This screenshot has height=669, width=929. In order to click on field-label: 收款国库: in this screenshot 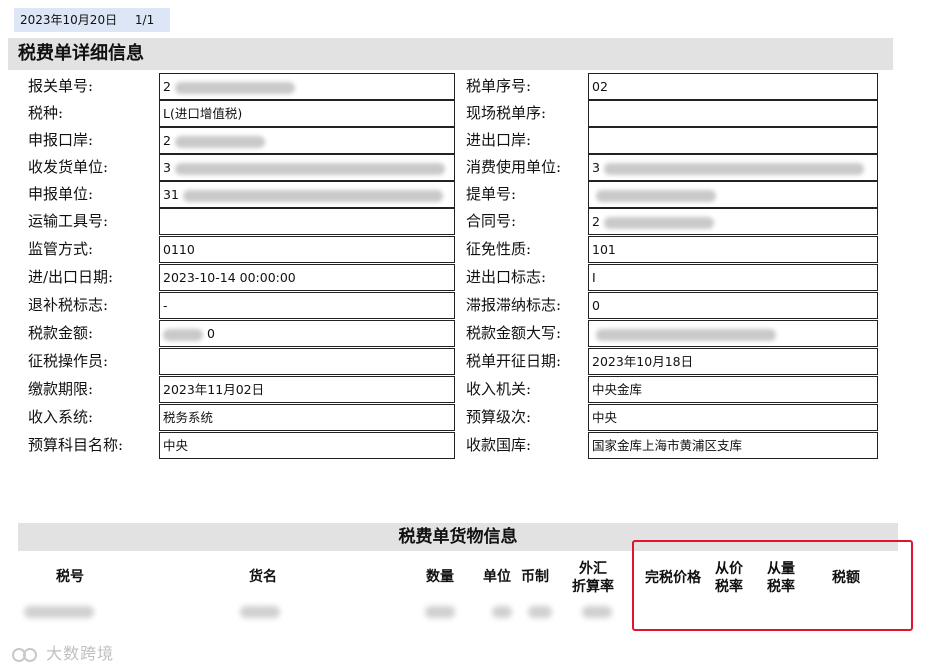, I will do `click(499, 445)`.